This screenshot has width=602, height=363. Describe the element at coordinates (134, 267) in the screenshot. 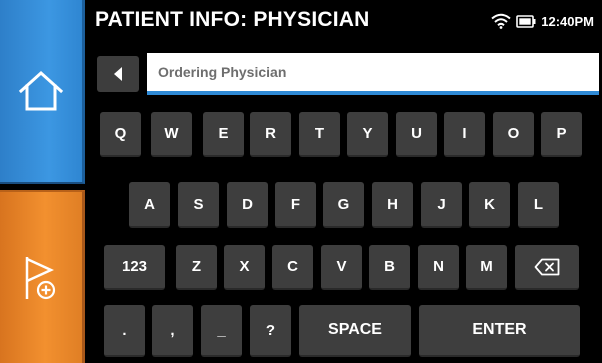

I see `key-123: 123` at that location.